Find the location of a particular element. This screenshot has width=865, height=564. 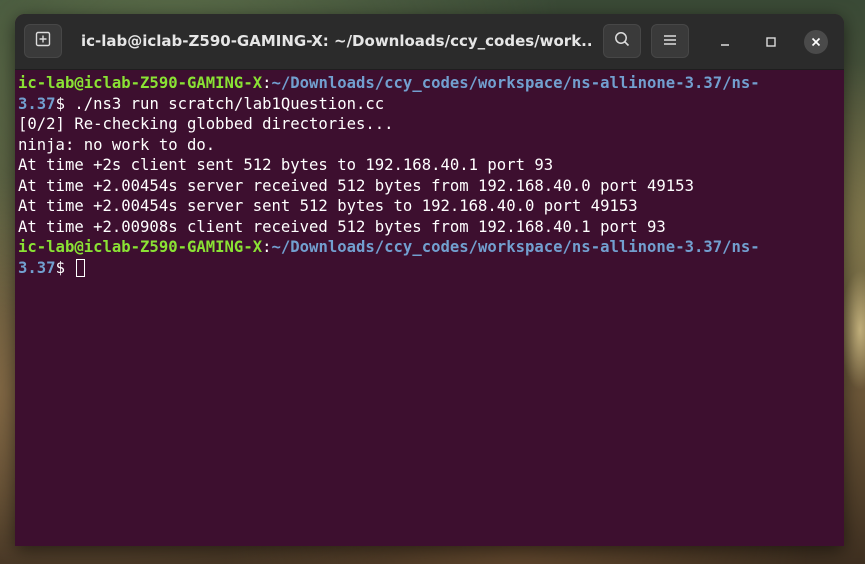

maximize-button is located at coordinates (771, 42).